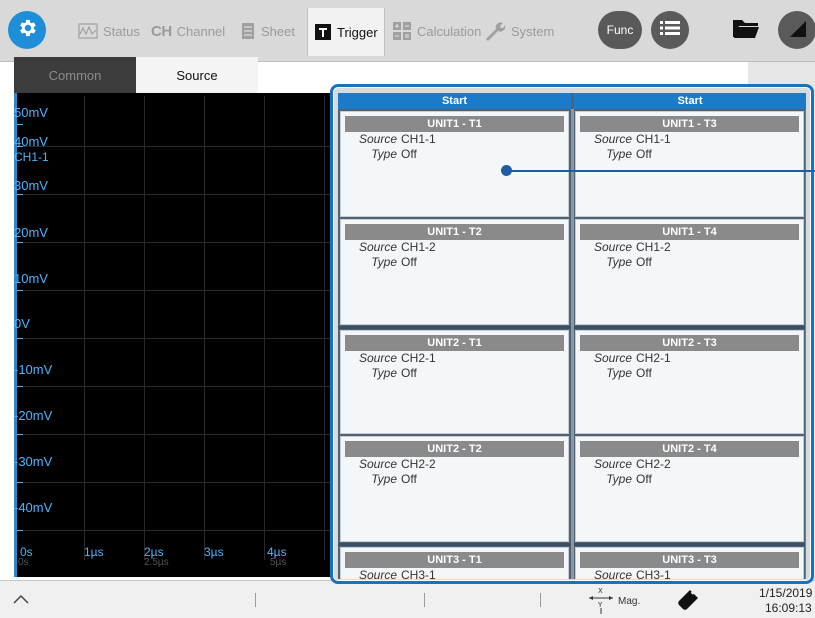  I want to click on column-header-start-left: Start, so click(454, 101).